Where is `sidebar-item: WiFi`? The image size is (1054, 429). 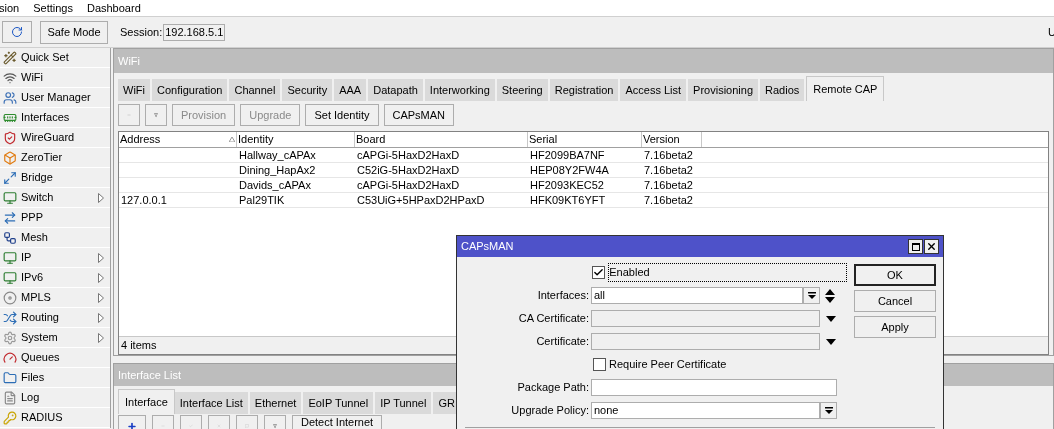 sidebar-item: WiFi is located at coordinates (55, 78).